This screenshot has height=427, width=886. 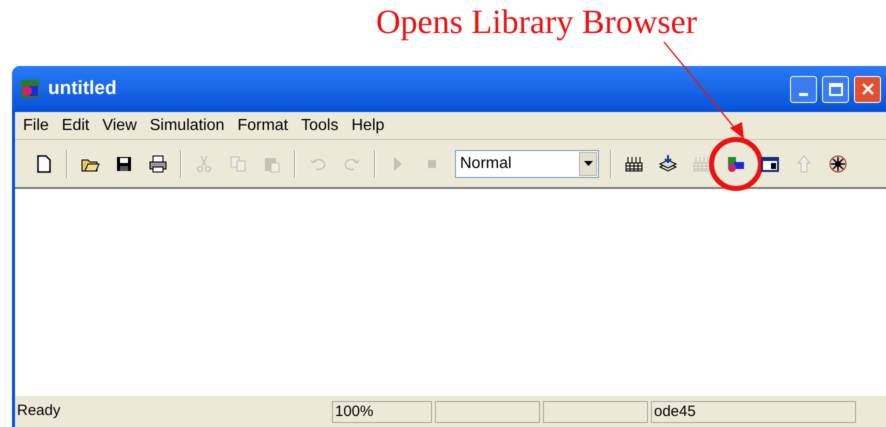 What do you see at coordinates (835, 89) in the screenshot?
I see `maximize-button` at bounding box center [835, 89].